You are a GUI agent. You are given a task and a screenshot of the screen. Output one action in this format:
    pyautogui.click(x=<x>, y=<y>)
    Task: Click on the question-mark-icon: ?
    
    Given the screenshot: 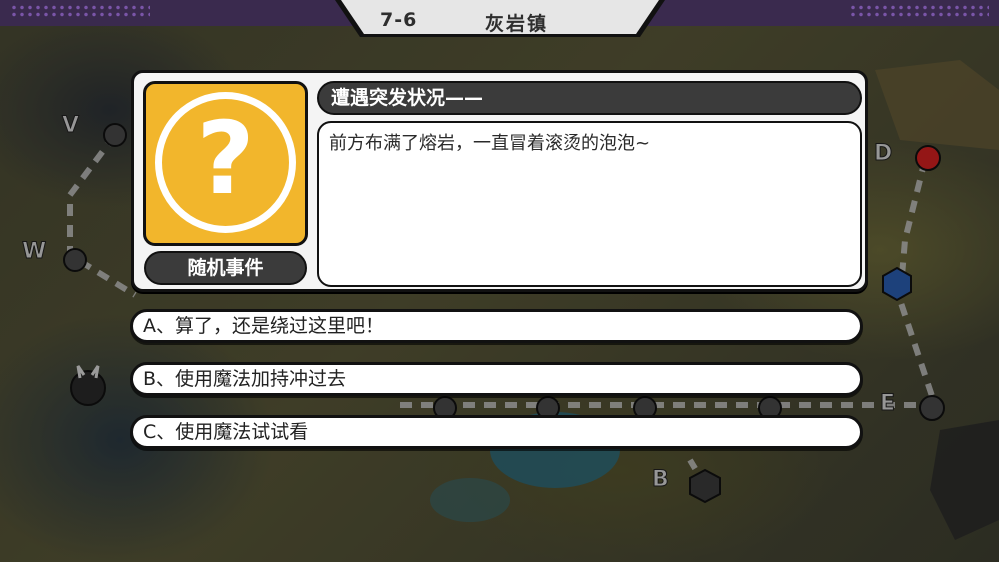 What is the action you would take?
    pyautogui.click(x=225, y=162)
    